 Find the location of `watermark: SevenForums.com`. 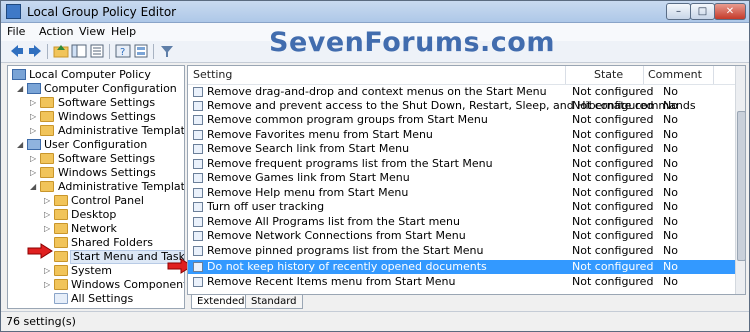

watermark: SevenForums.com is located at coordinates (412, 42).